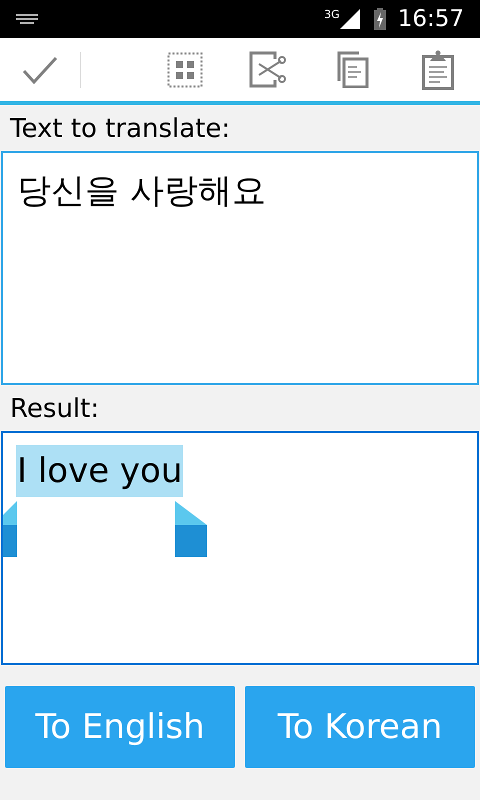  What do you see at coordinates (332, 15) in the screenshot?
I see `network-type: 3G` at bounding box center [332, 15].